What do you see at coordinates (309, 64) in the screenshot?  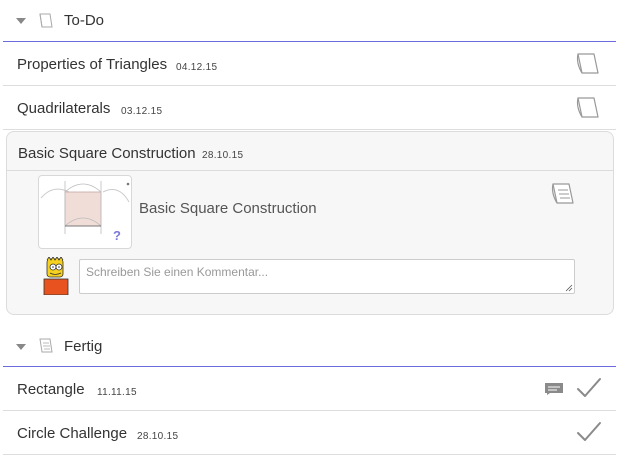 I see `task-row-properties-of-triangles: Properties of Triangles 04.12.15` at bounding box center [309, 64].